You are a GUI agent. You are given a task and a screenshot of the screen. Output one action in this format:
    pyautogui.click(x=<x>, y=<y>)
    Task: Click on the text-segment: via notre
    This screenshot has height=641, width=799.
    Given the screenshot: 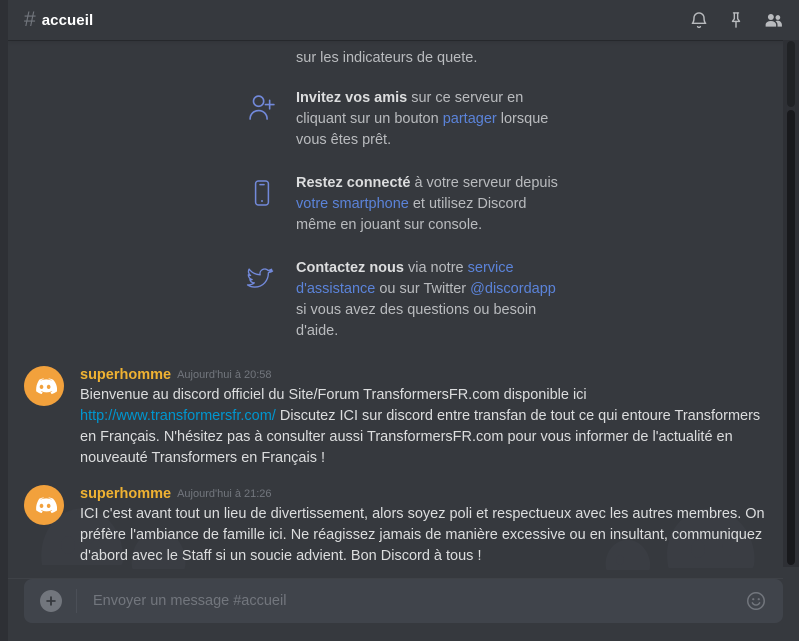 What is the action you would take?
    pyautogui.click(x=435, y=268)
    